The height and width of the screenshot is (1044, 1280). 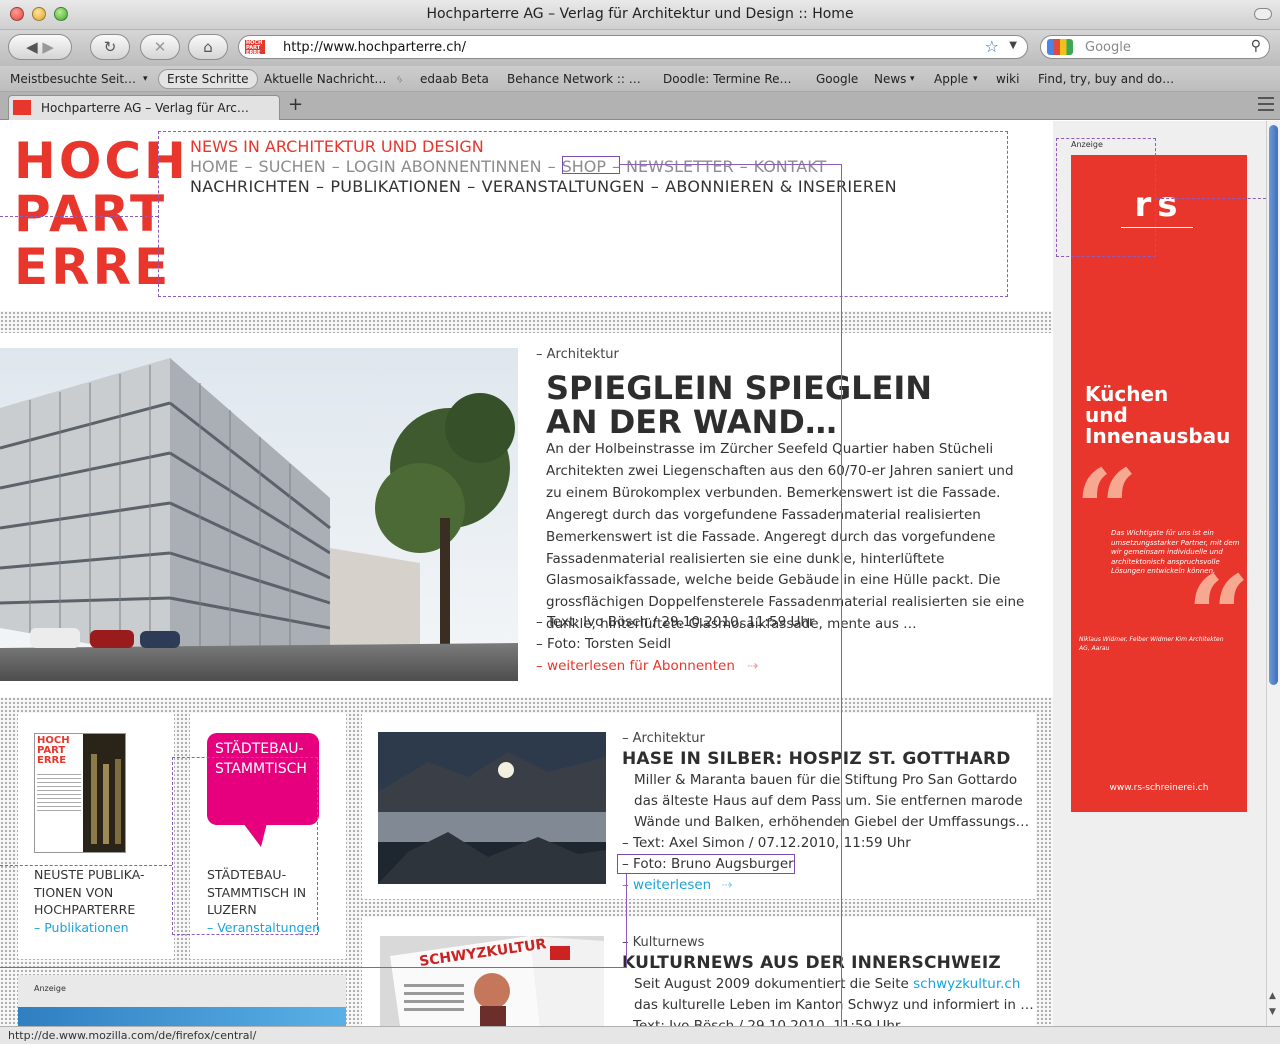 What do you see at coordinates (708, 864) in the screenshot?
I see `article-photo-credit: – Foto: Bruno Augsburger` at bounding box center [708, 864].